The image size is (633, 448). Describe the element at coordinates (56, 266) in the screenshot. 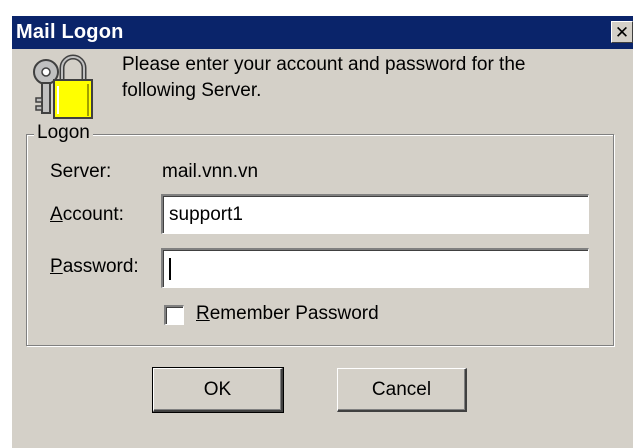

I see `password-label-accelerator: P` at that location.